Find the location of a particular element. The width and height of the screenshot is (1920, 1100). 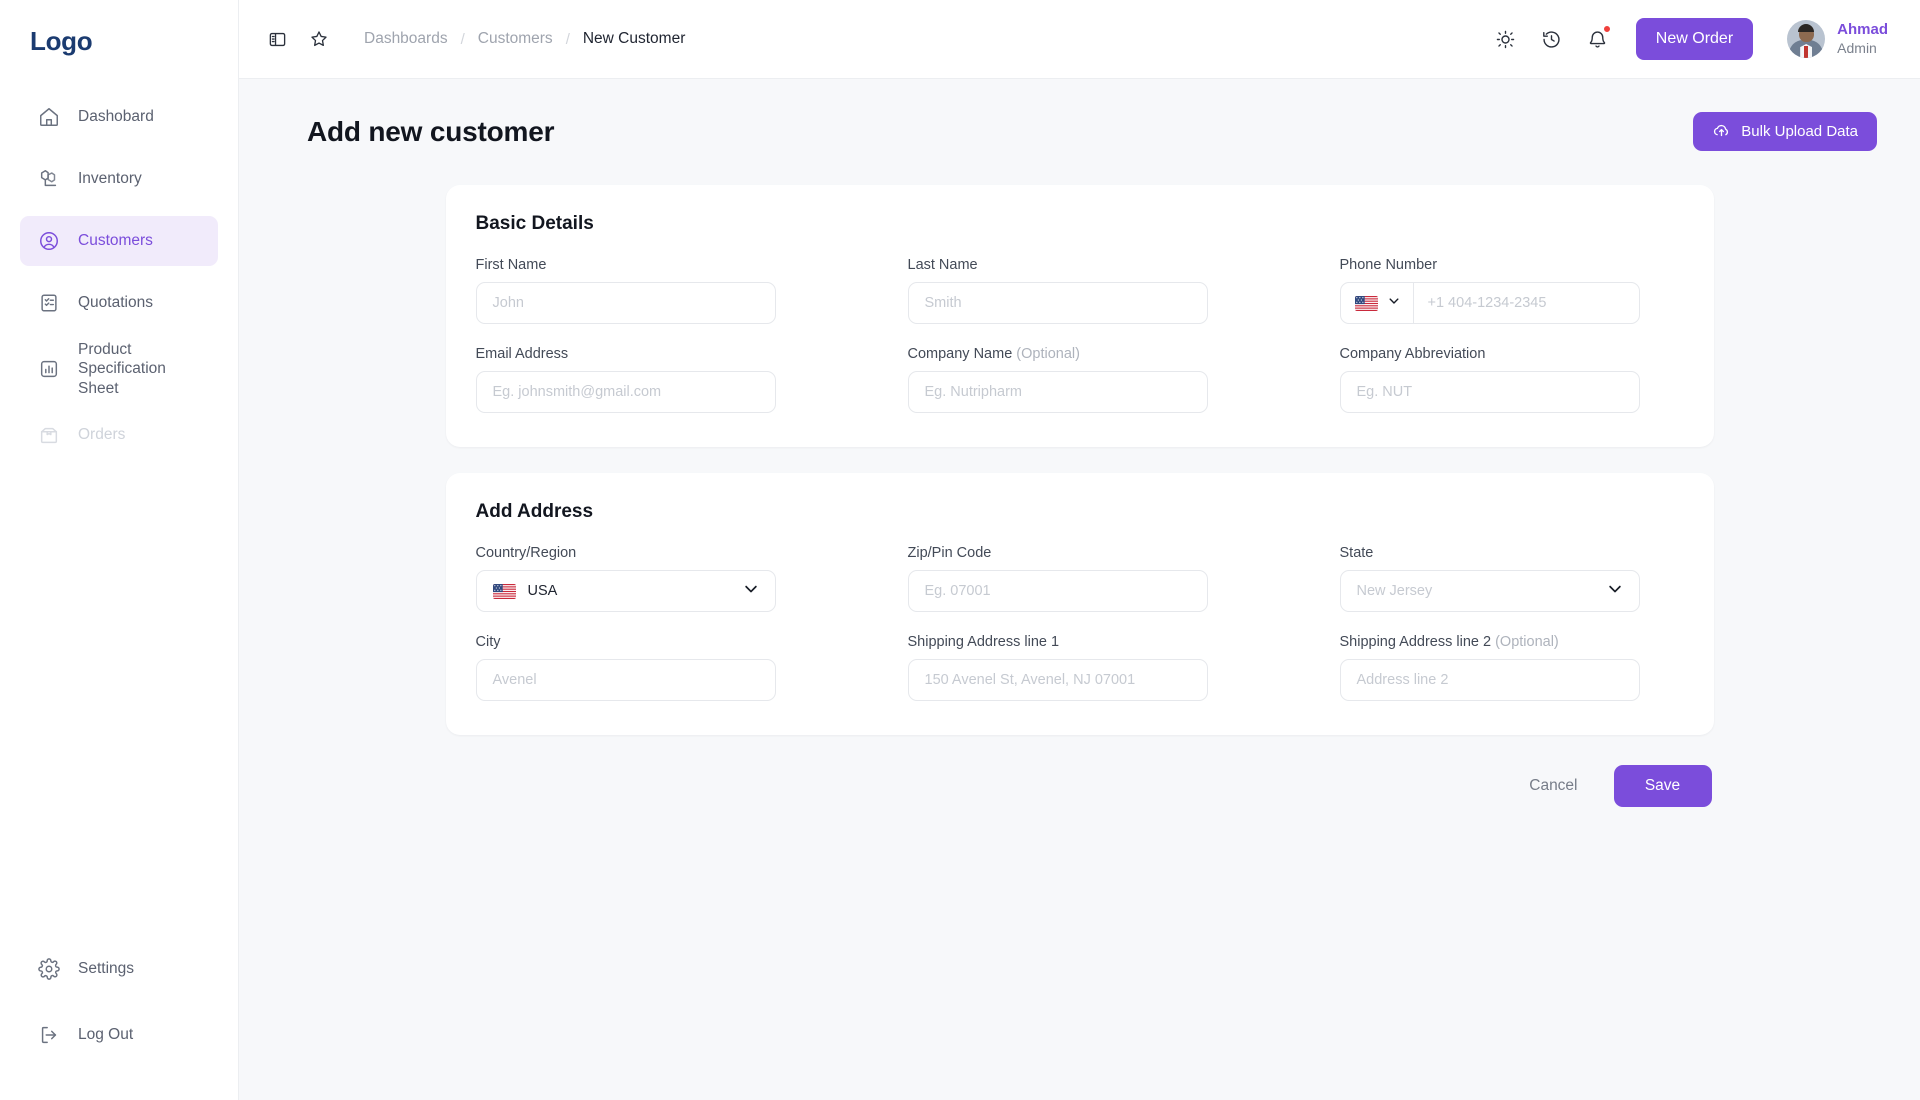

country-region-value: USA is located at coordinates (542, 591).